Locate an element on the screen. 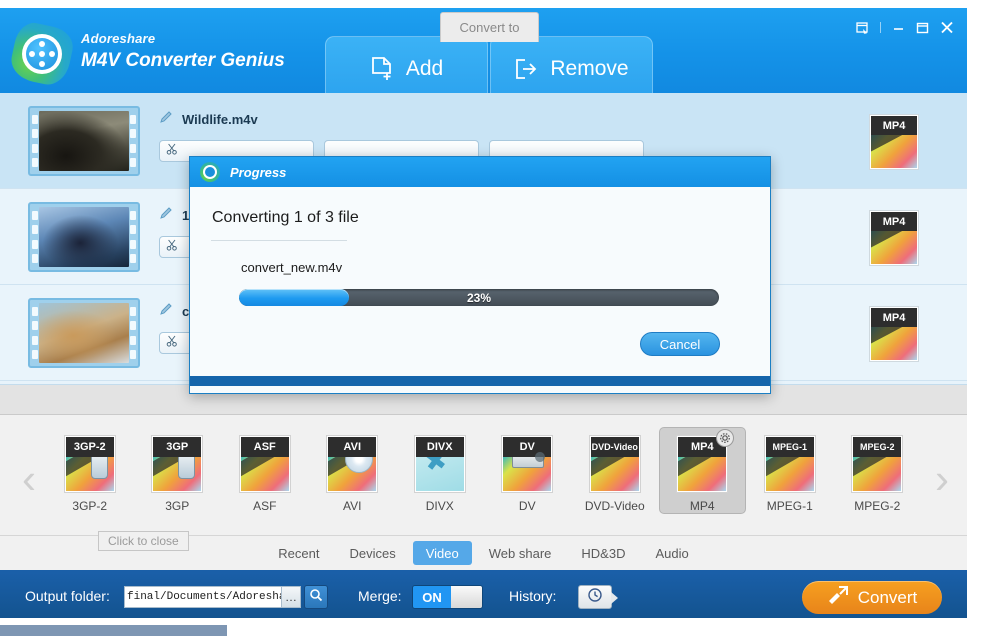 The width and height of the screenshot is (981, 636). carousel-prev-arrow: ‹ is located at coordinates (29, 479).